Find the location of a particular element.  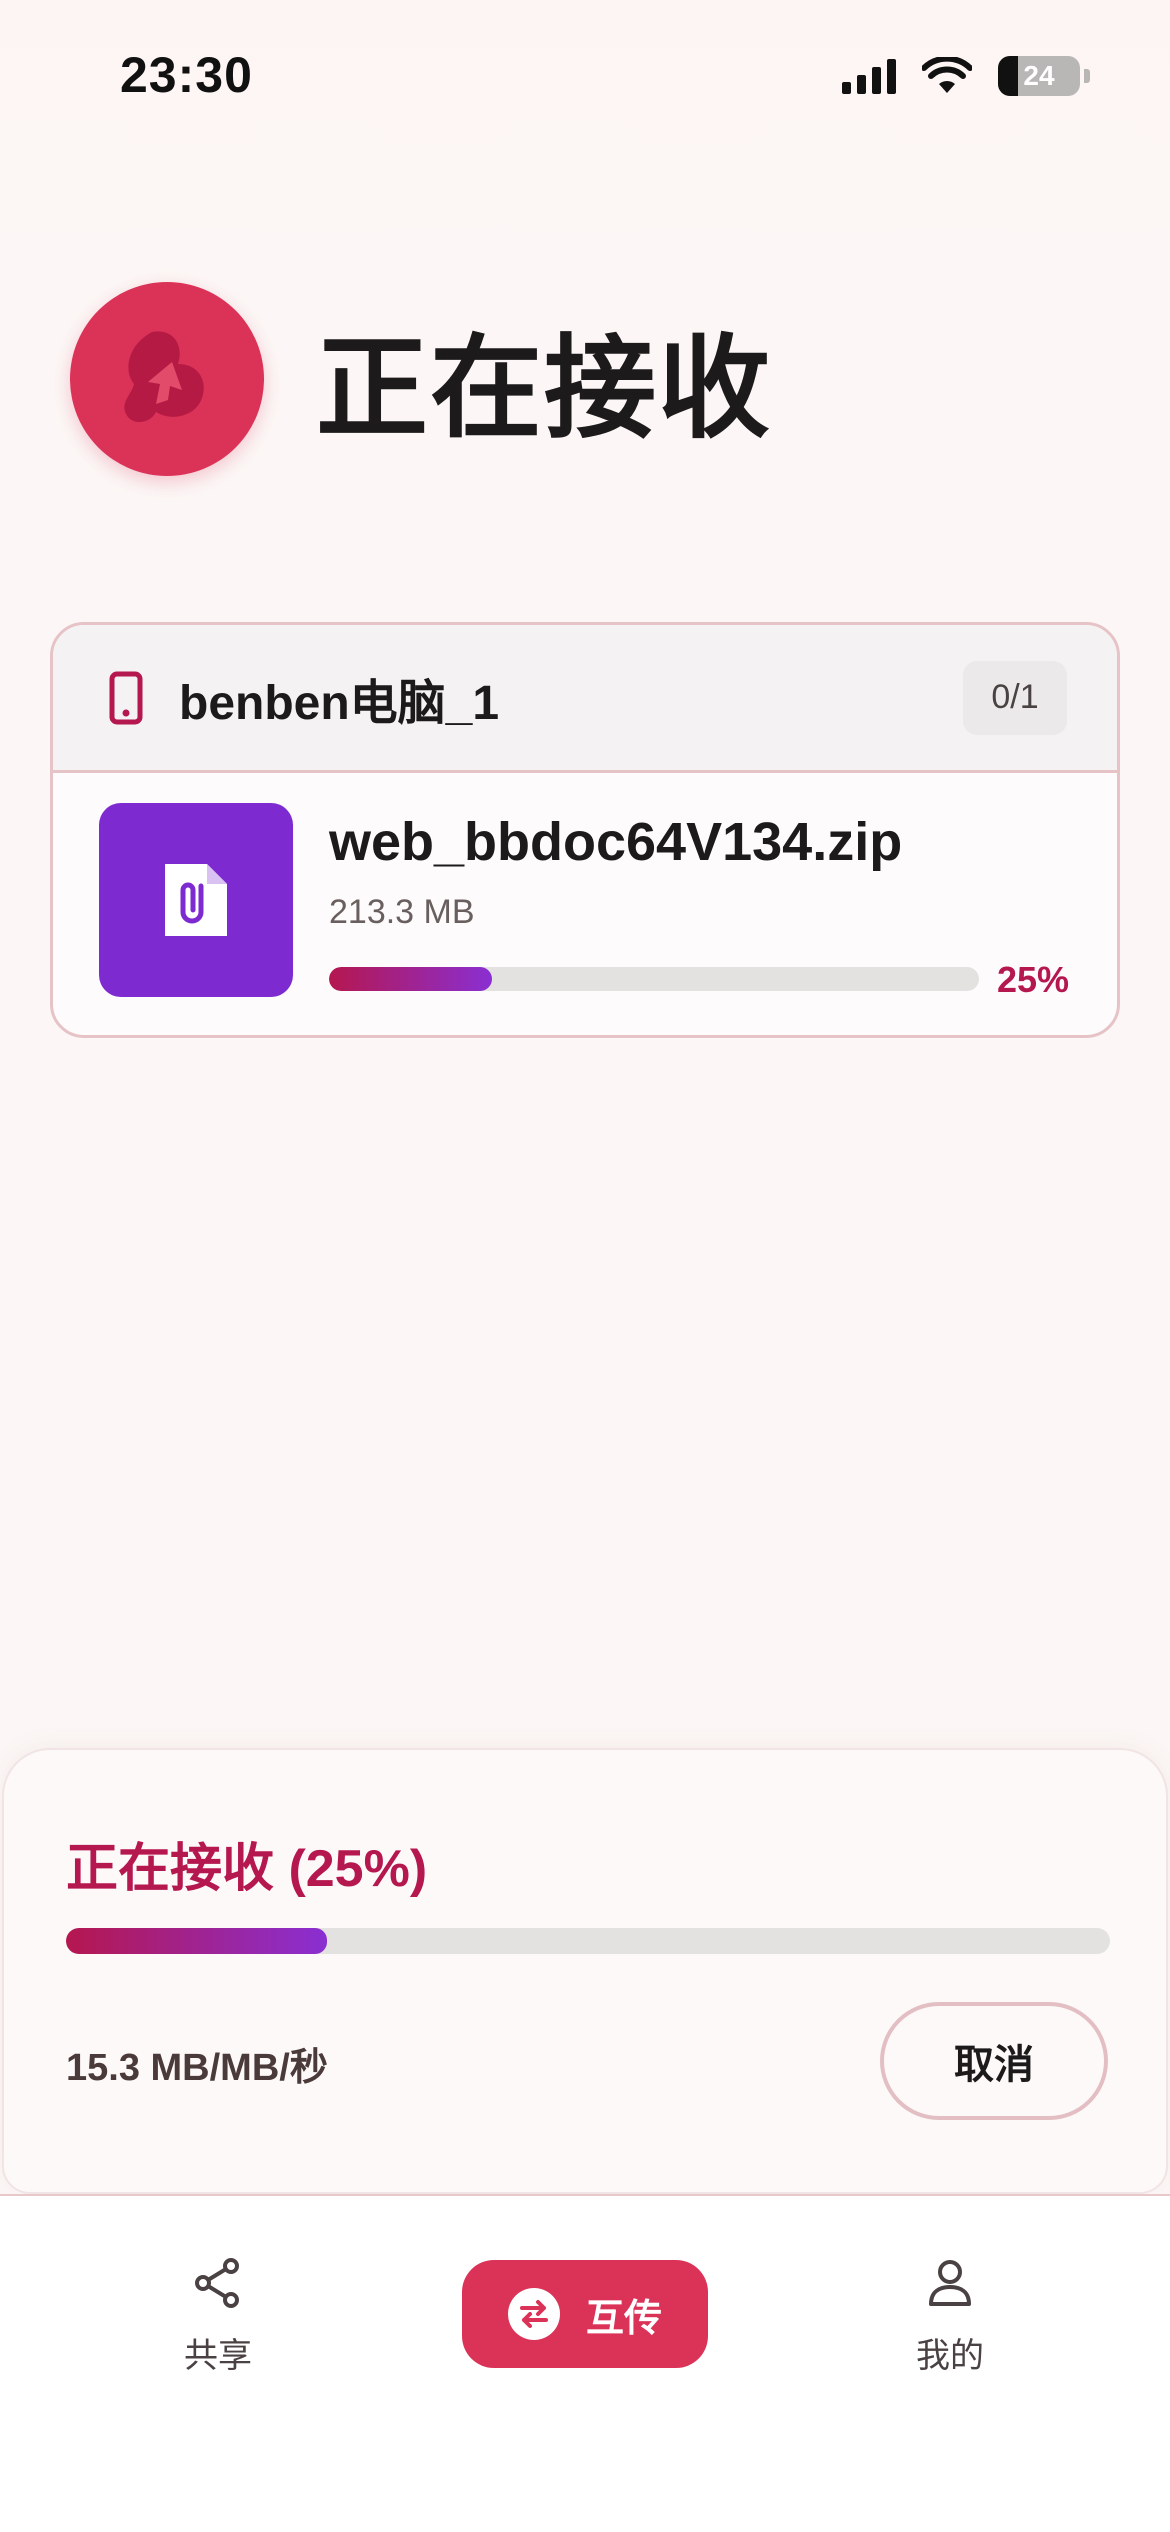

nav-tab-share: 共享 is located at coordinates (218, 2316).